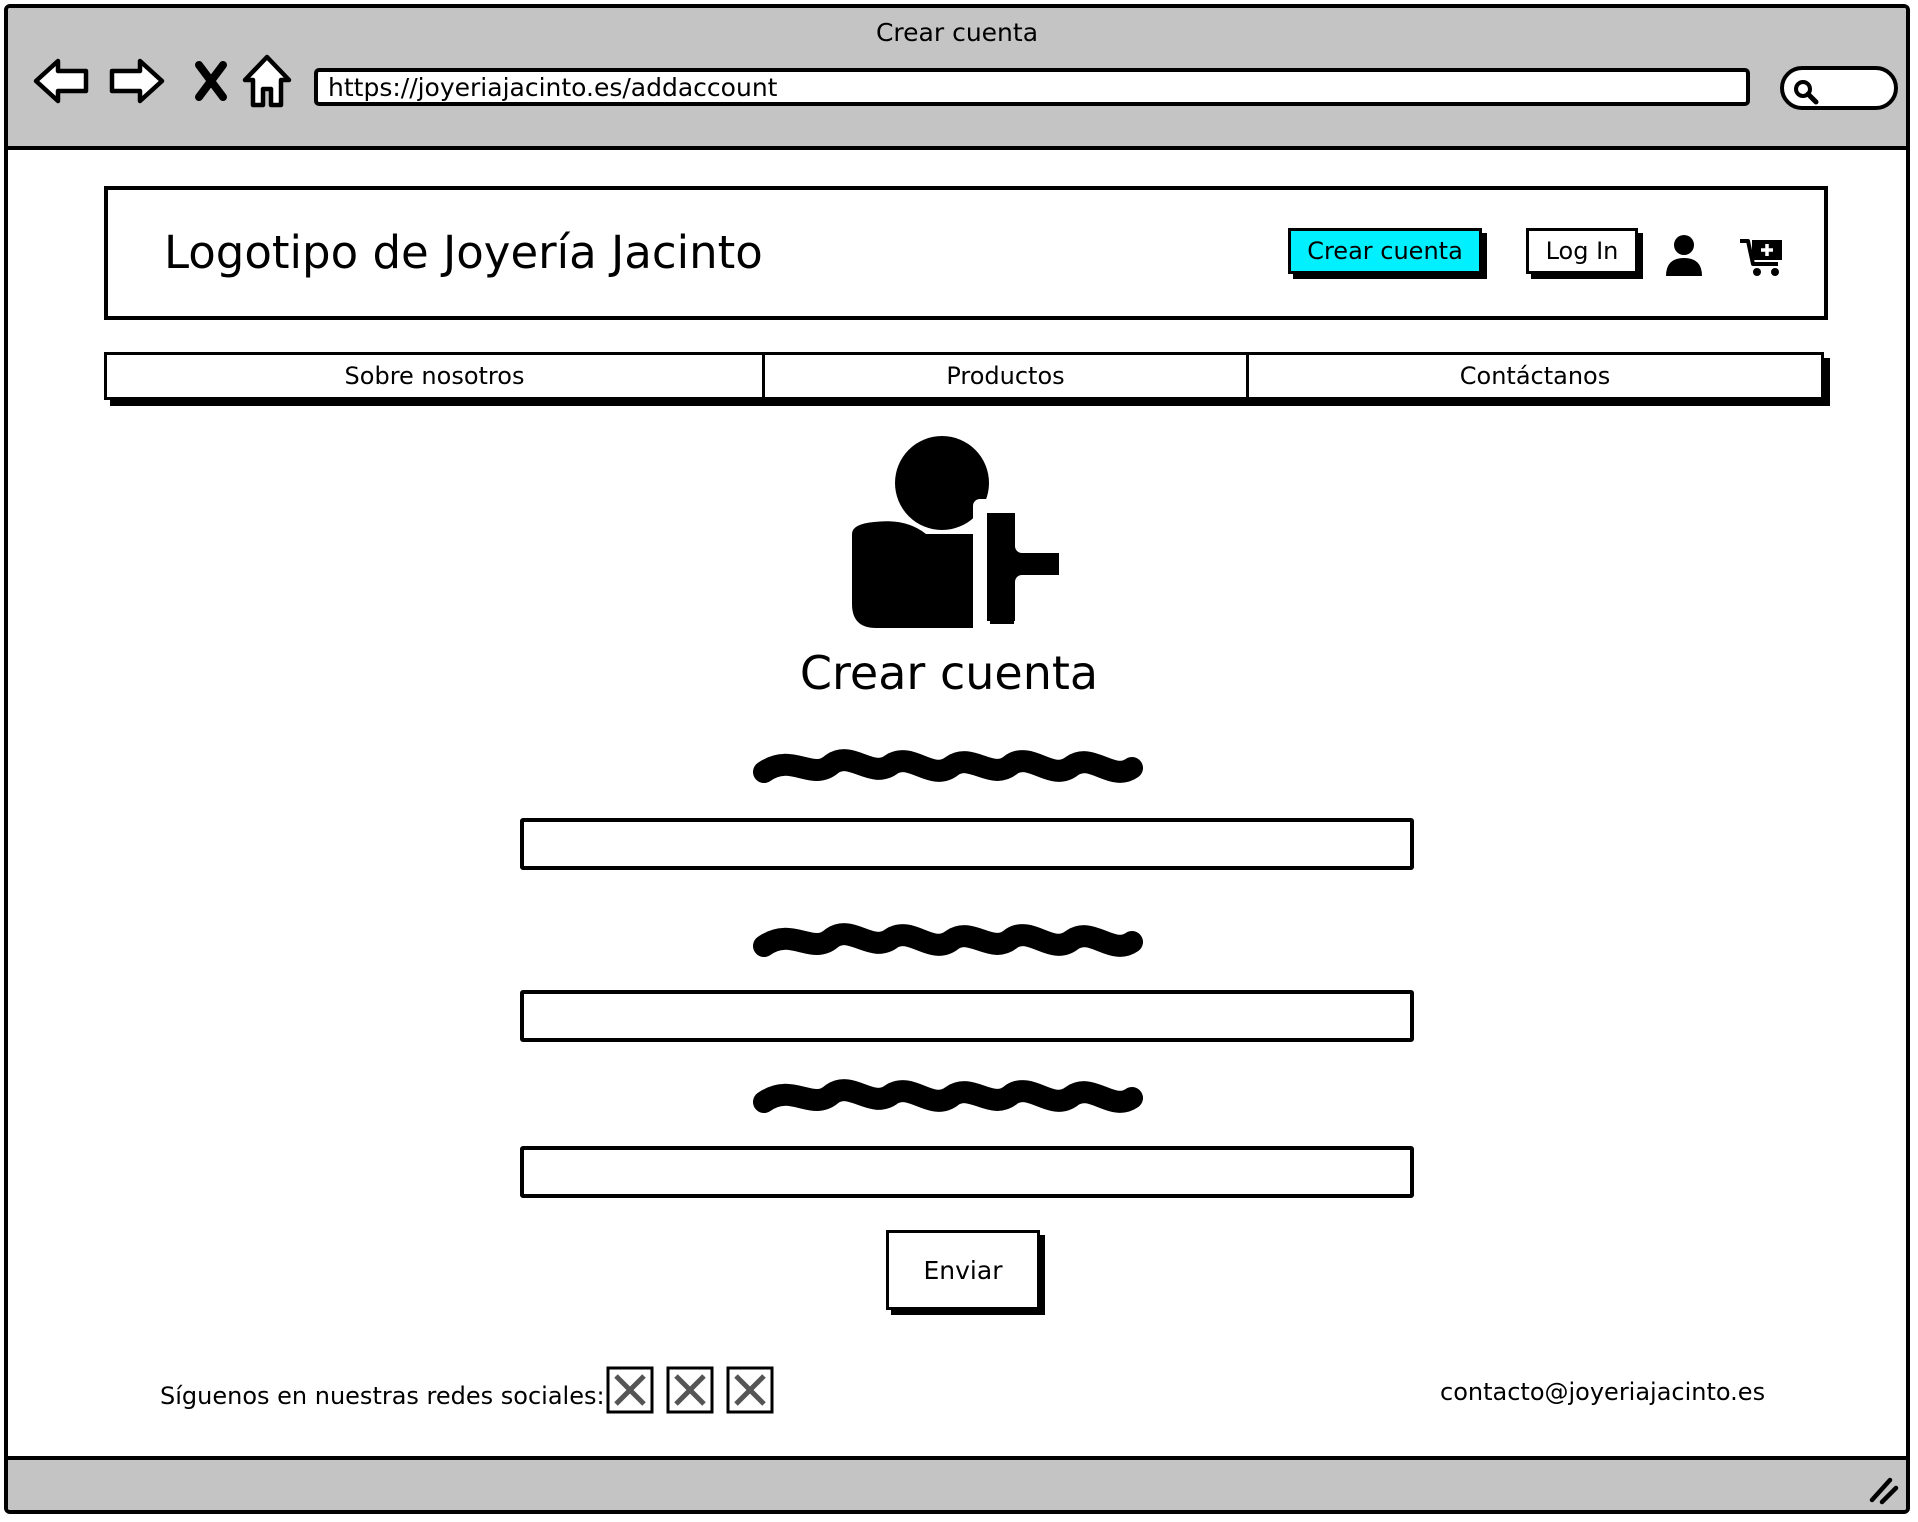 The width and height of the screenshot is (1918, 1522). What do you see at coordinates (463, 252) in the screenshot?
I see `site-logo: Logotipo de Joyería Jacinto` at bounding box center [463, 252].